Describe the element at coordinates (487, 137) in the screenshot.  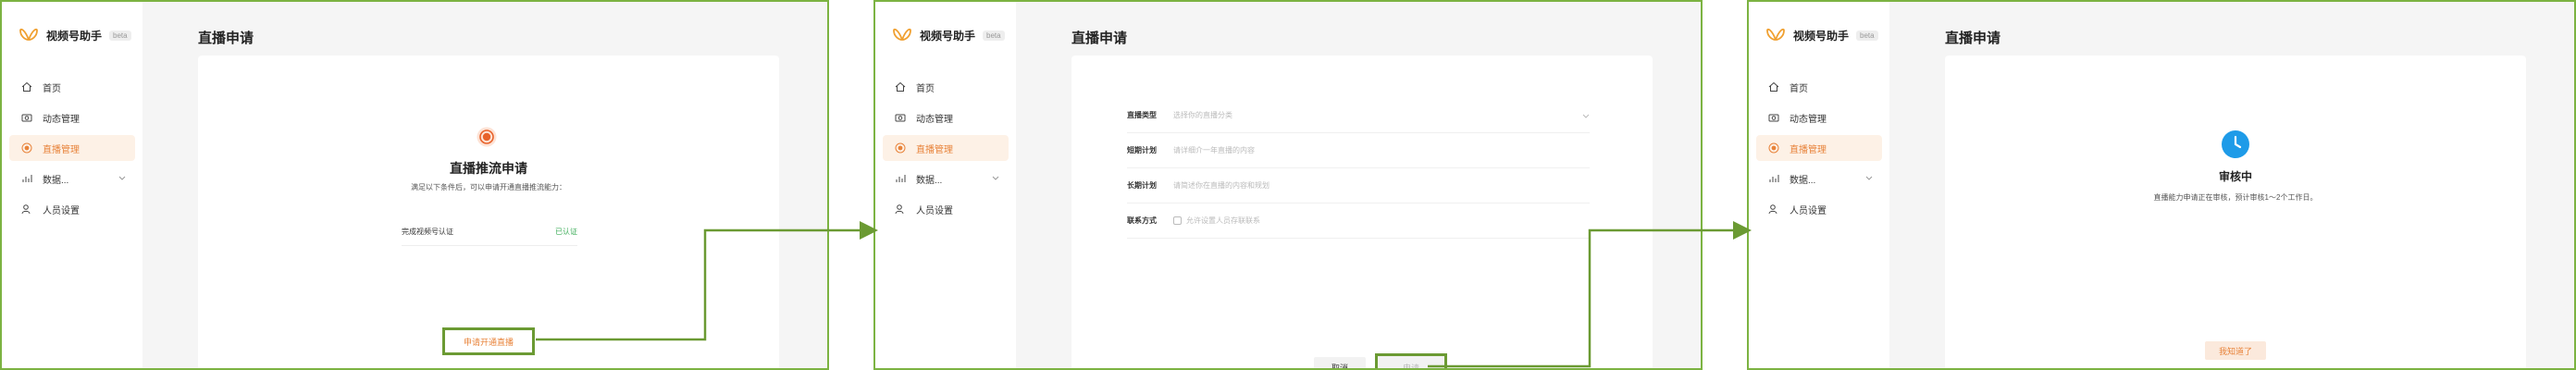
I see `live-record-icon` at that location.